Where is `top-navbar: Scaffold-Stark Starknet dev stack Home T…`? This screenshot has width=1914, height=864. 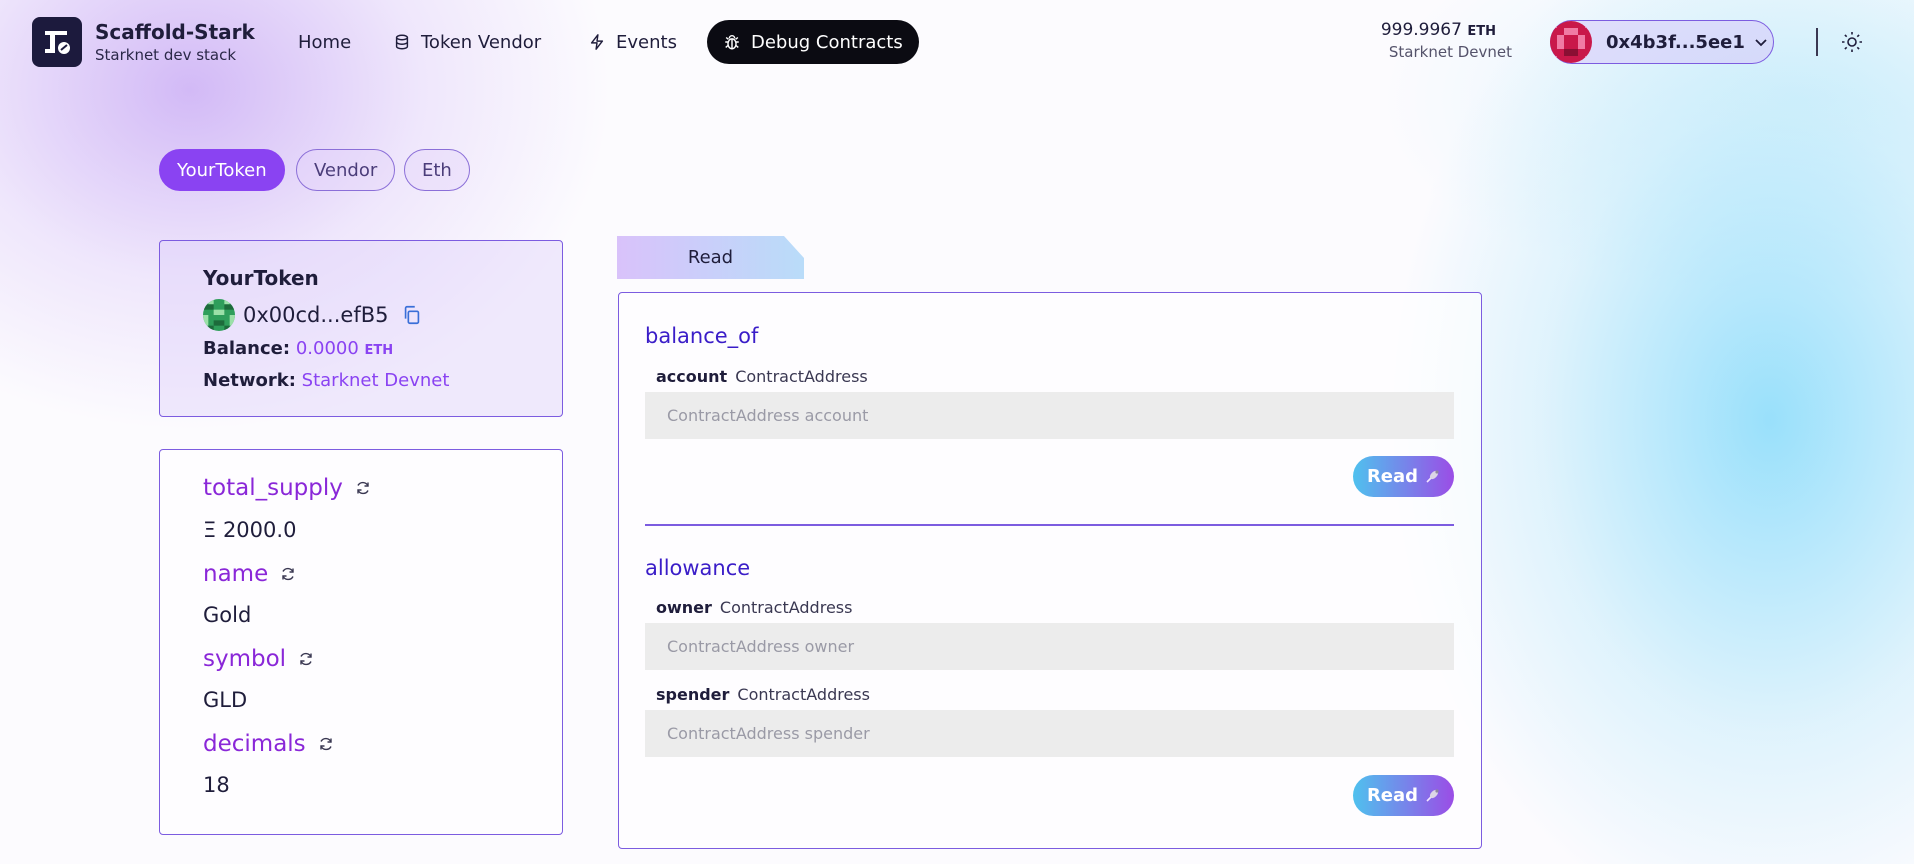 top-navbar: Scaffold-Stark Starknet dev stack Home T… is located at coordinates (957, 42).